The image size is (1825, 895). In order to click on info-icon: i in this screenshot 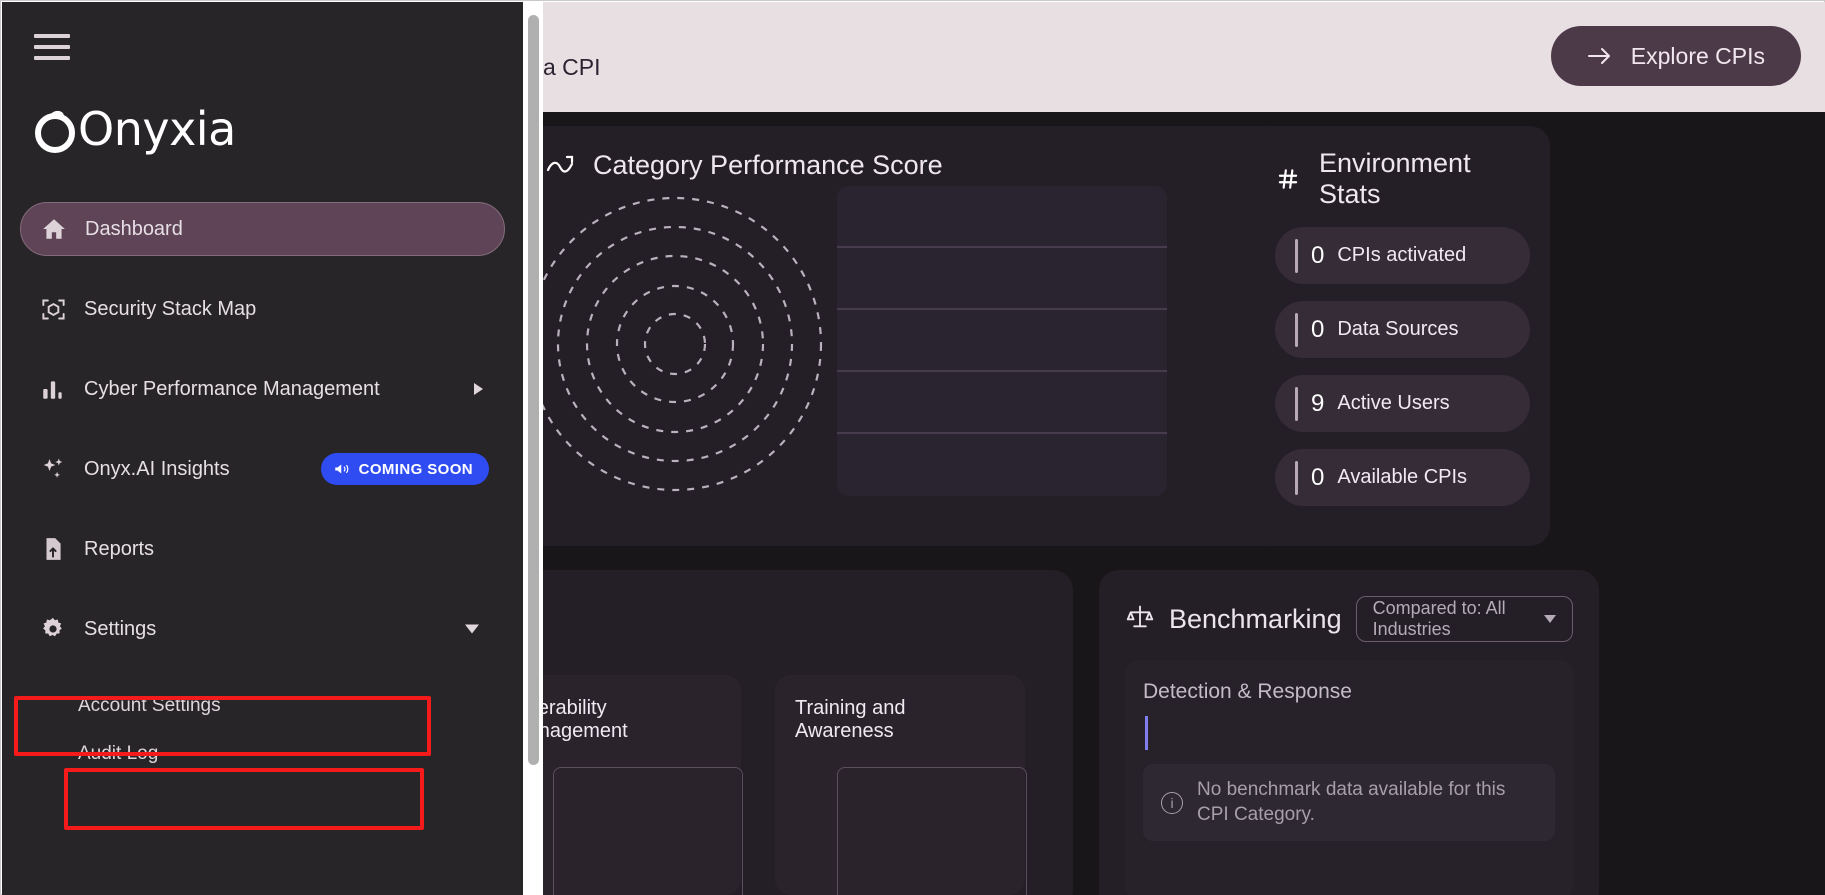, I will do `click(1172, 802)`.